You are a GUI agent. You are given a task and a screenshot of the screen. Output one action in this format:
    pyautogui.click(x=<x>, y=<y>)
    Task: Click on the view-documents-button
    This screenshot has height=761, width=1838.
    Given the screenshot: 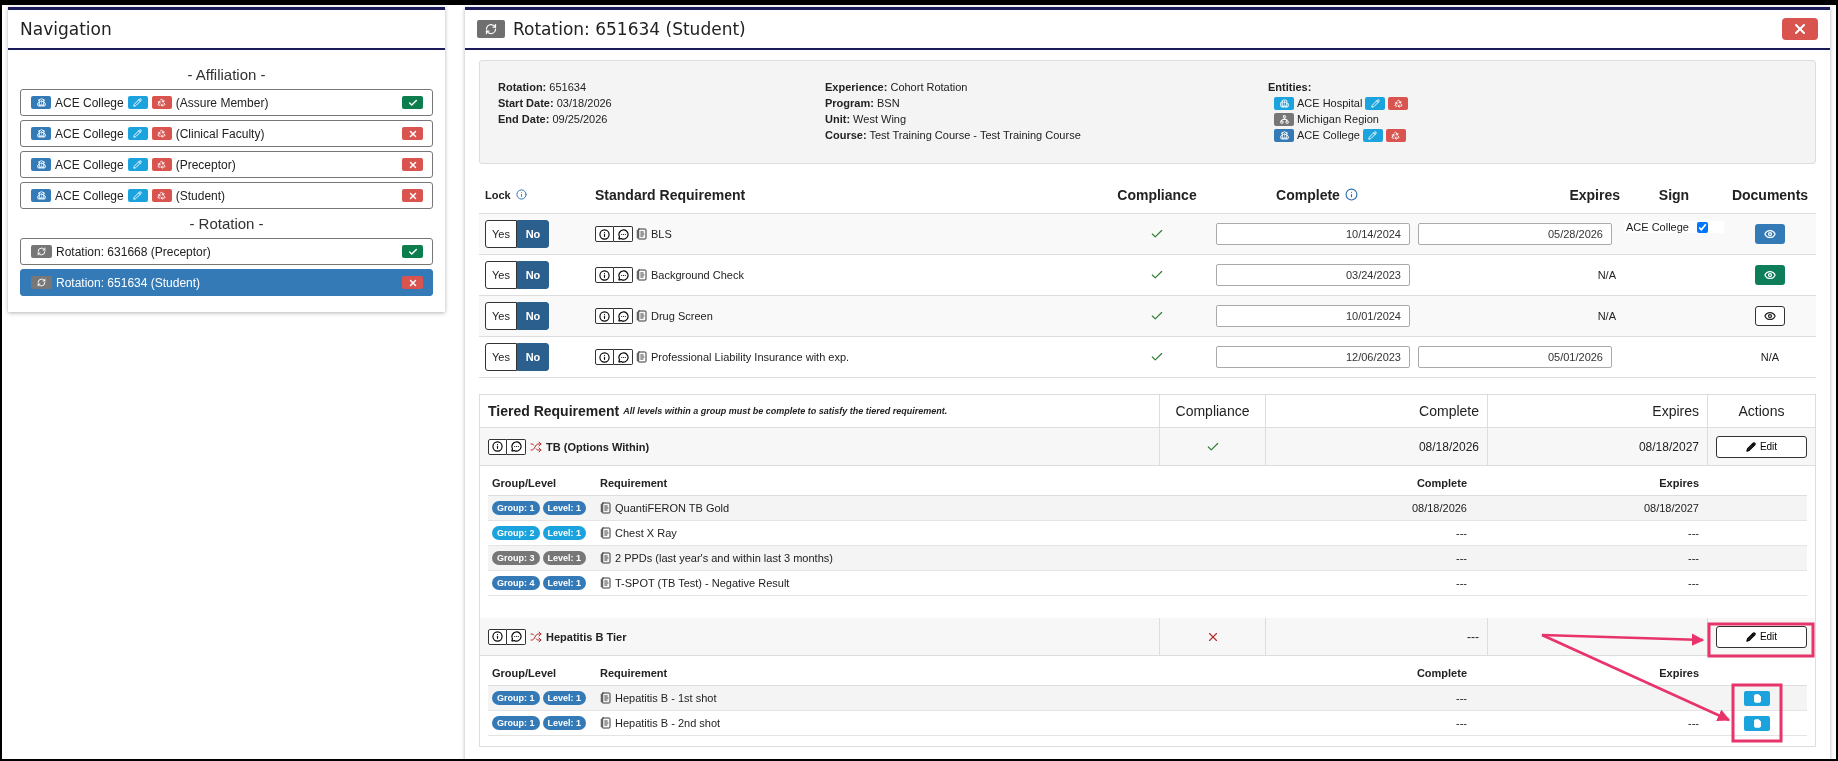 What is the action you would take?
    pyautogui.click(x=1770, y=316)
    